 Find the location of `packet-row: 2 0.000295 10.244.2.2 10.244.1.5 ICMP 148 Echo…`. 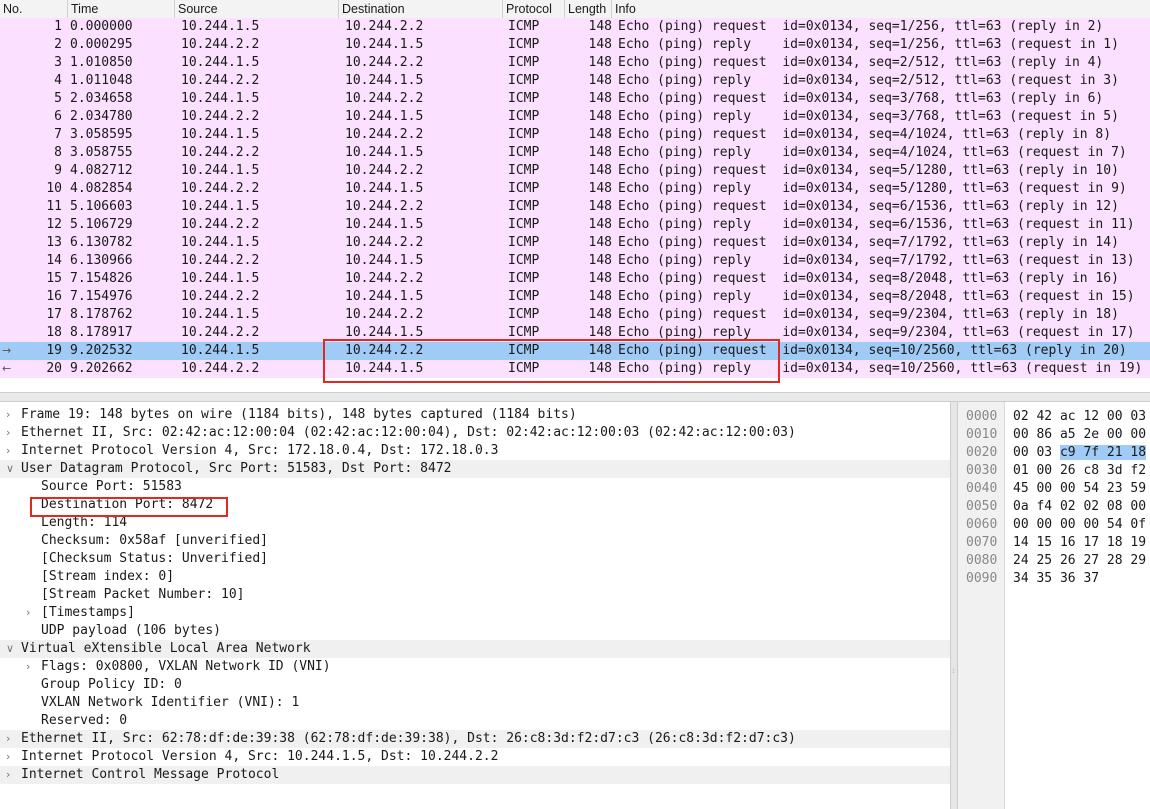

packet-row: 2 0.000295 10.244.2.2 10.244.1.5 ICMP 148 Echo… is located at coordinates (575, 45).